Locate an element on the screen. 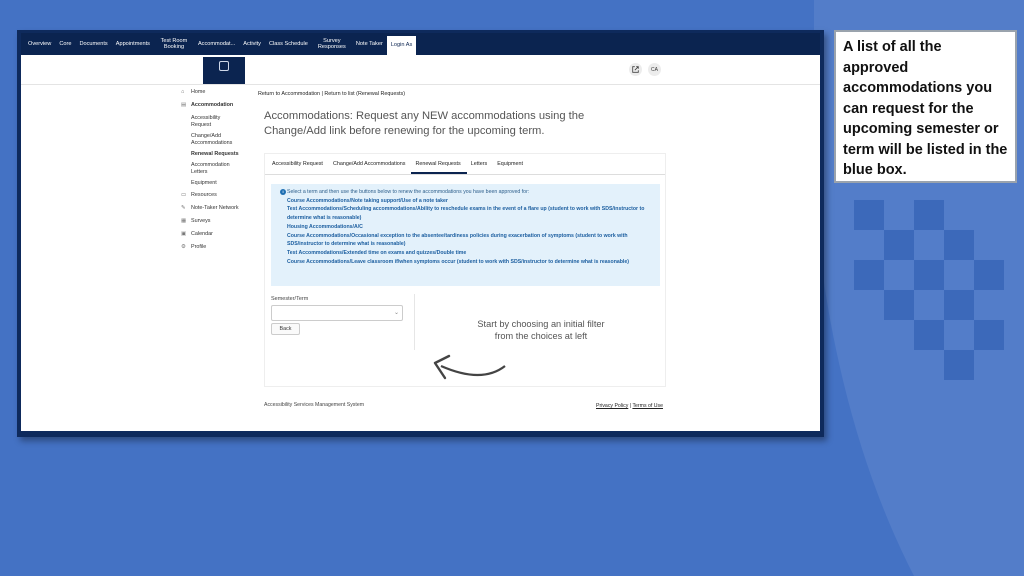 This screenshot has height=576, width=1024. nav-documents: Documents is located at coordinates (93, 44).